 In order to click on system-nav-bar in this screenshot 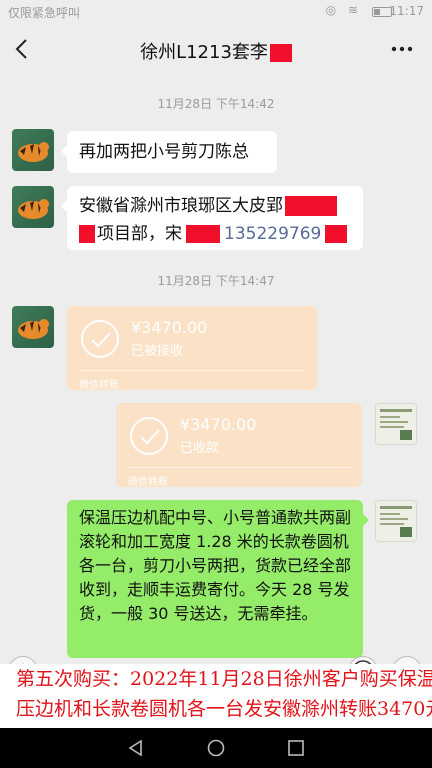, I will do `click(216, 748)`.